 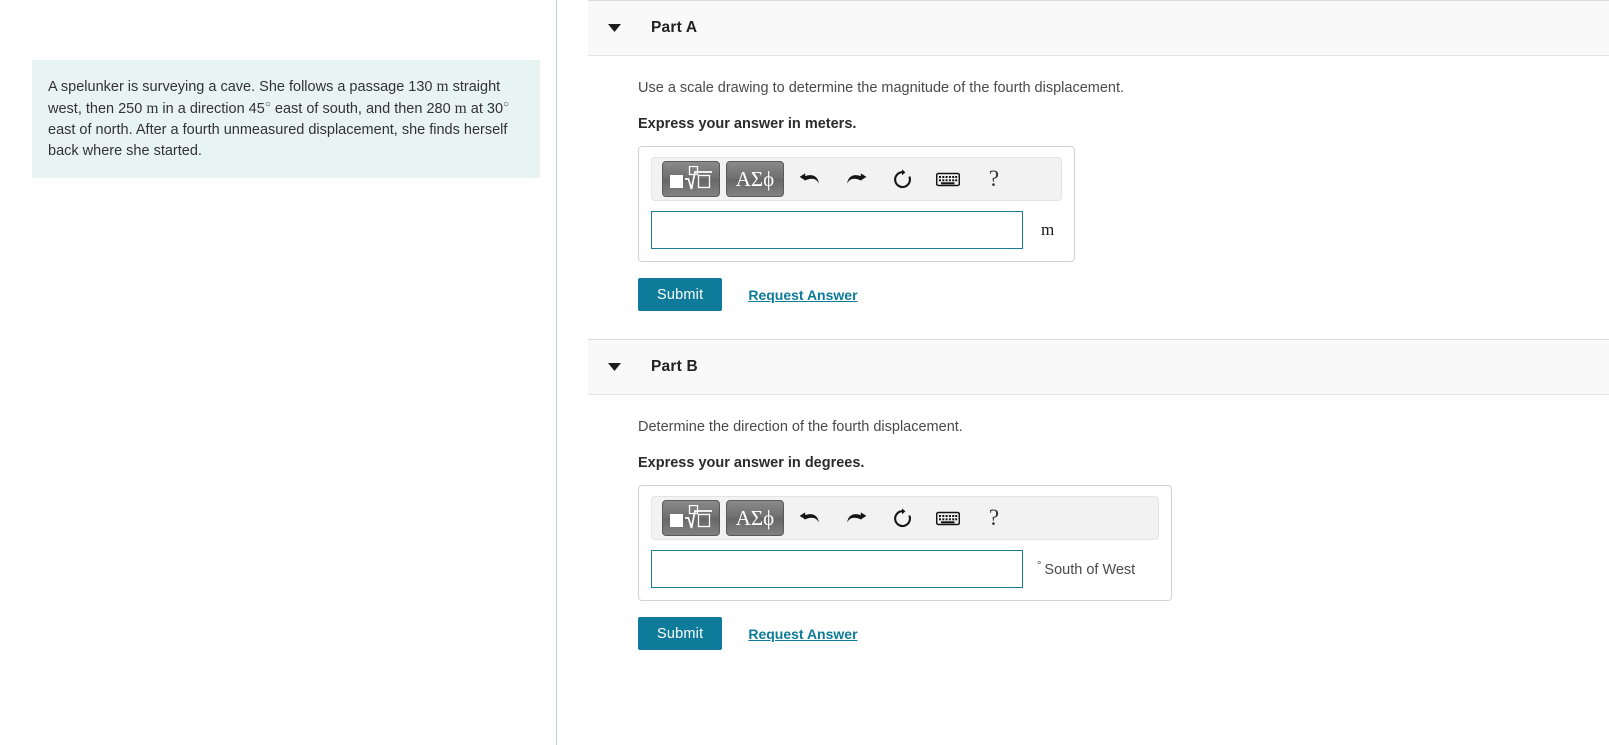 What do you see at coordinates (905, 543) in the screenshot?
I see `part-b-answer-box: ΑΣϕ ? ° South of West` at bounding box center [905, 543].